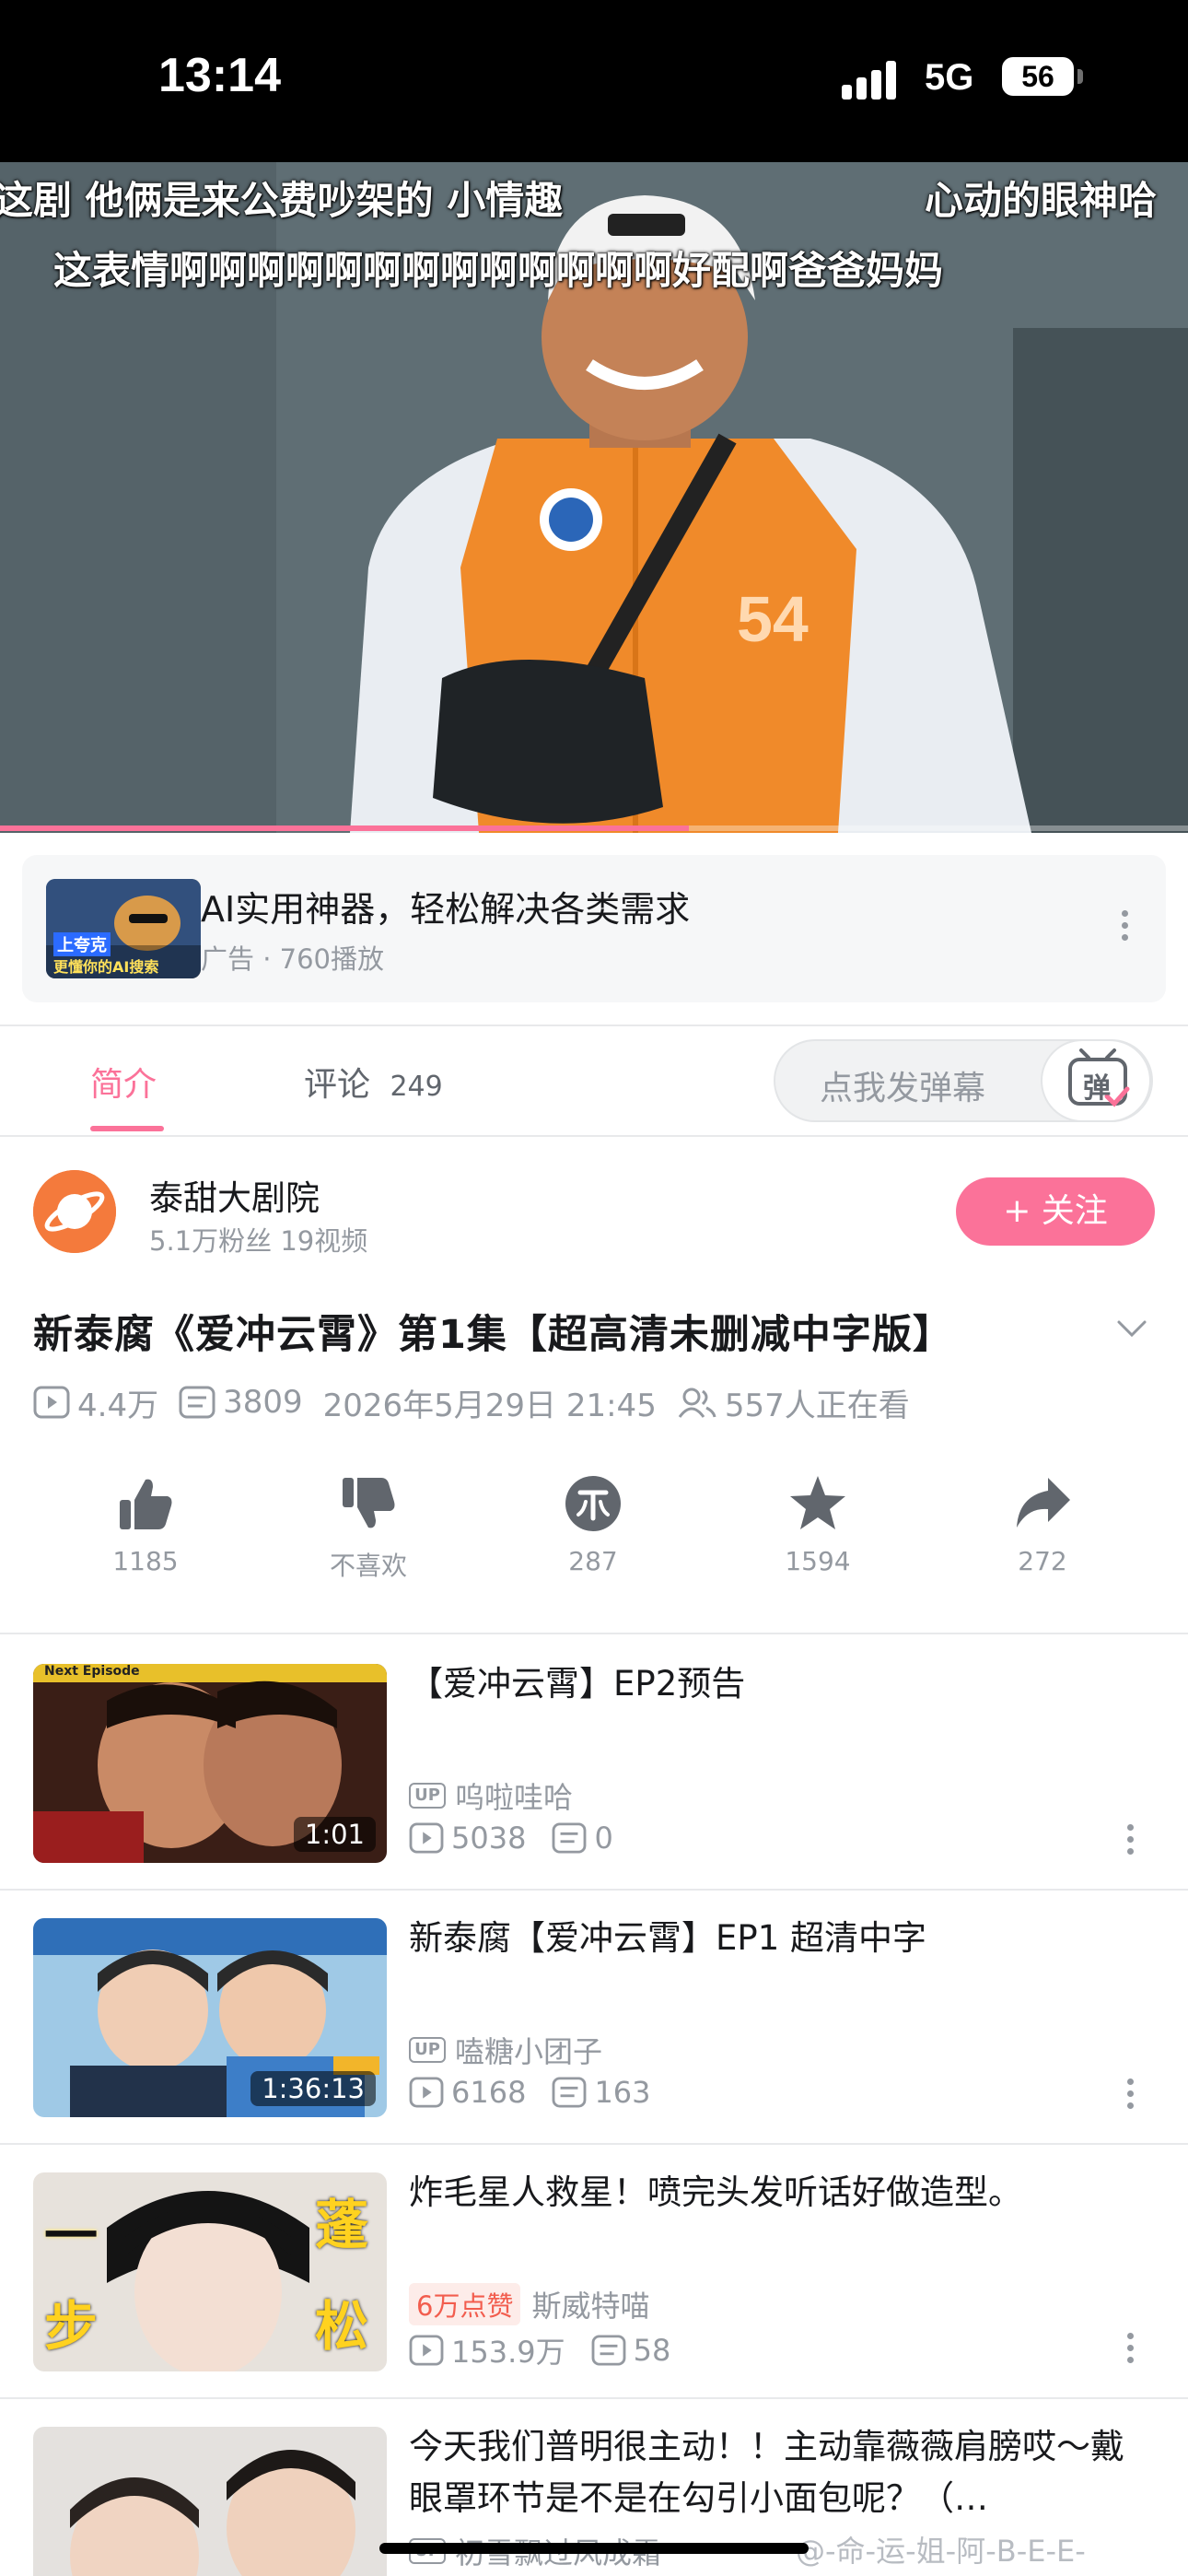  I want to click on video-title: 【爱冲云霄】EP2预告, so click(577, 1684).